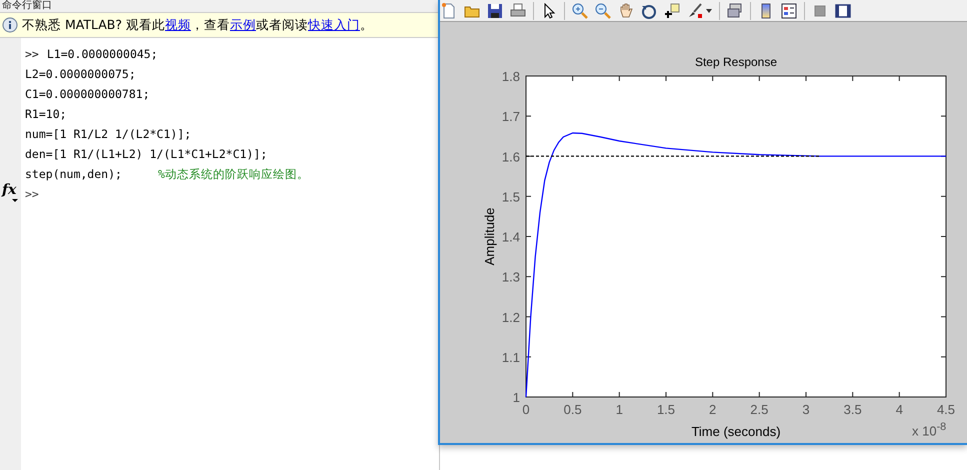  What do you see at coordinates (243, 24) in the screenshot?
I see `help-link: 示例` at bounding box center [243, 24].